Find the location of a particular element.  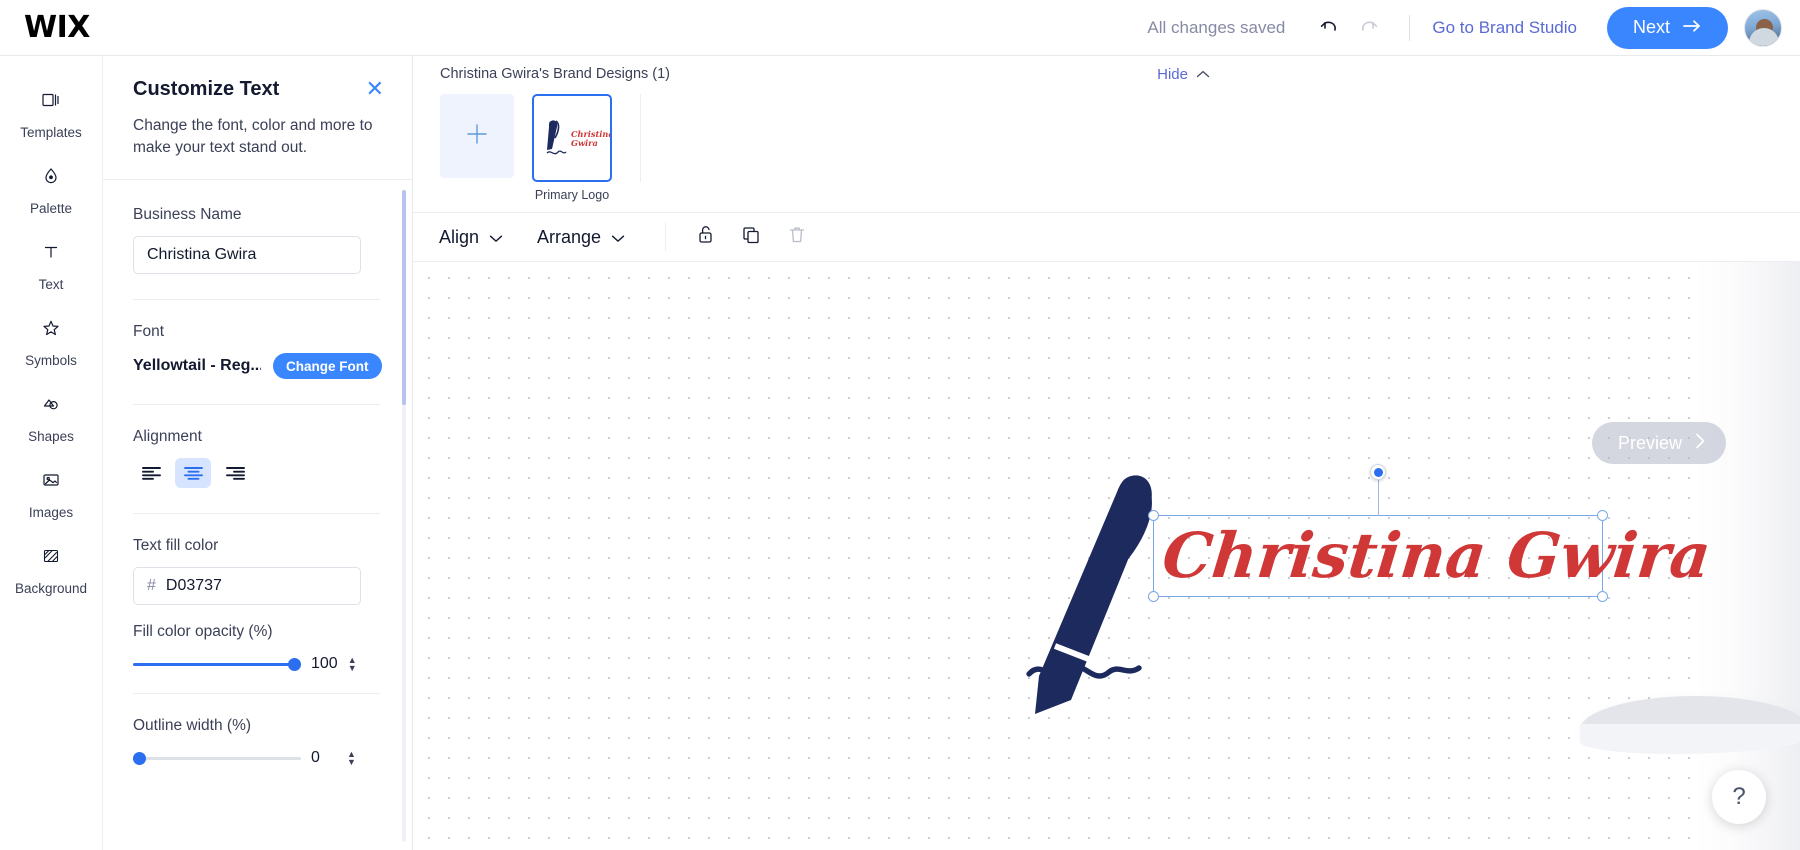

resize-handle-bottom-left is located at coordinates (1153, 596).